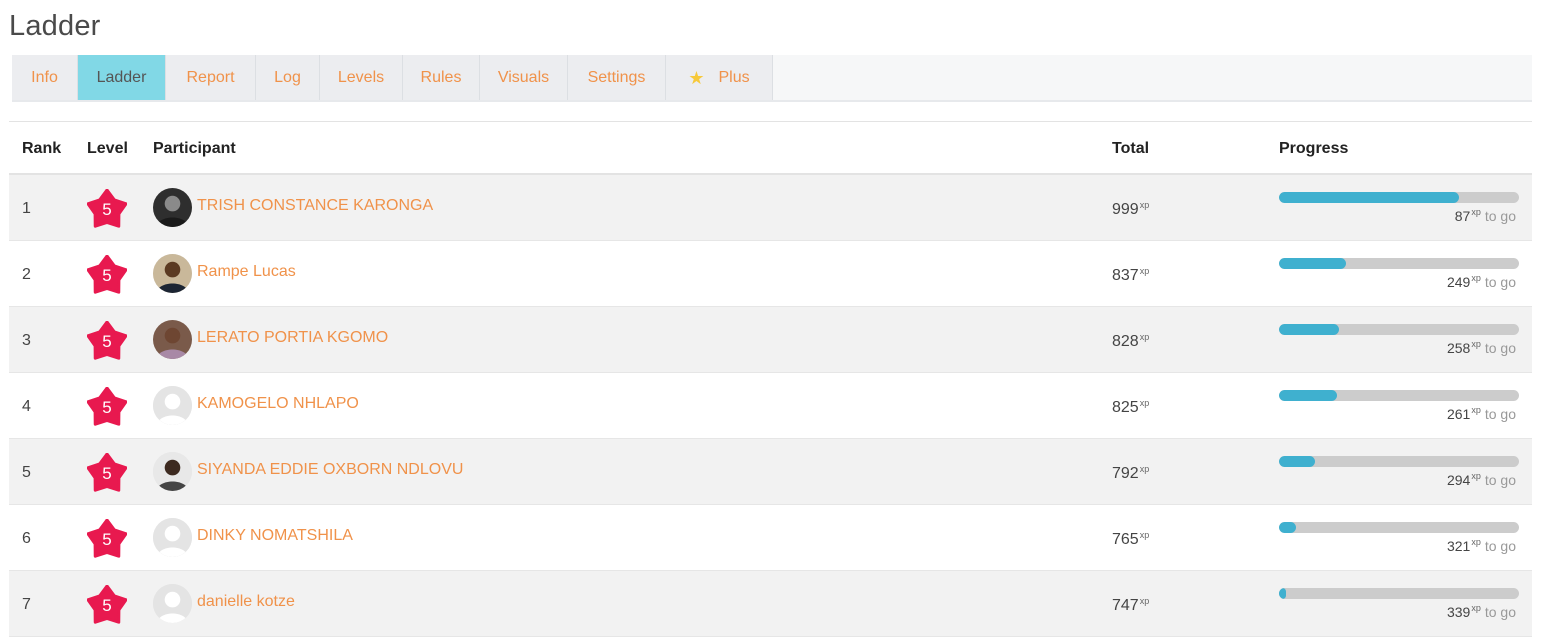 The height and width of the screenshot is (641, 1542). I want to click on tab-plus: ★ Plus, so click(719, 77).